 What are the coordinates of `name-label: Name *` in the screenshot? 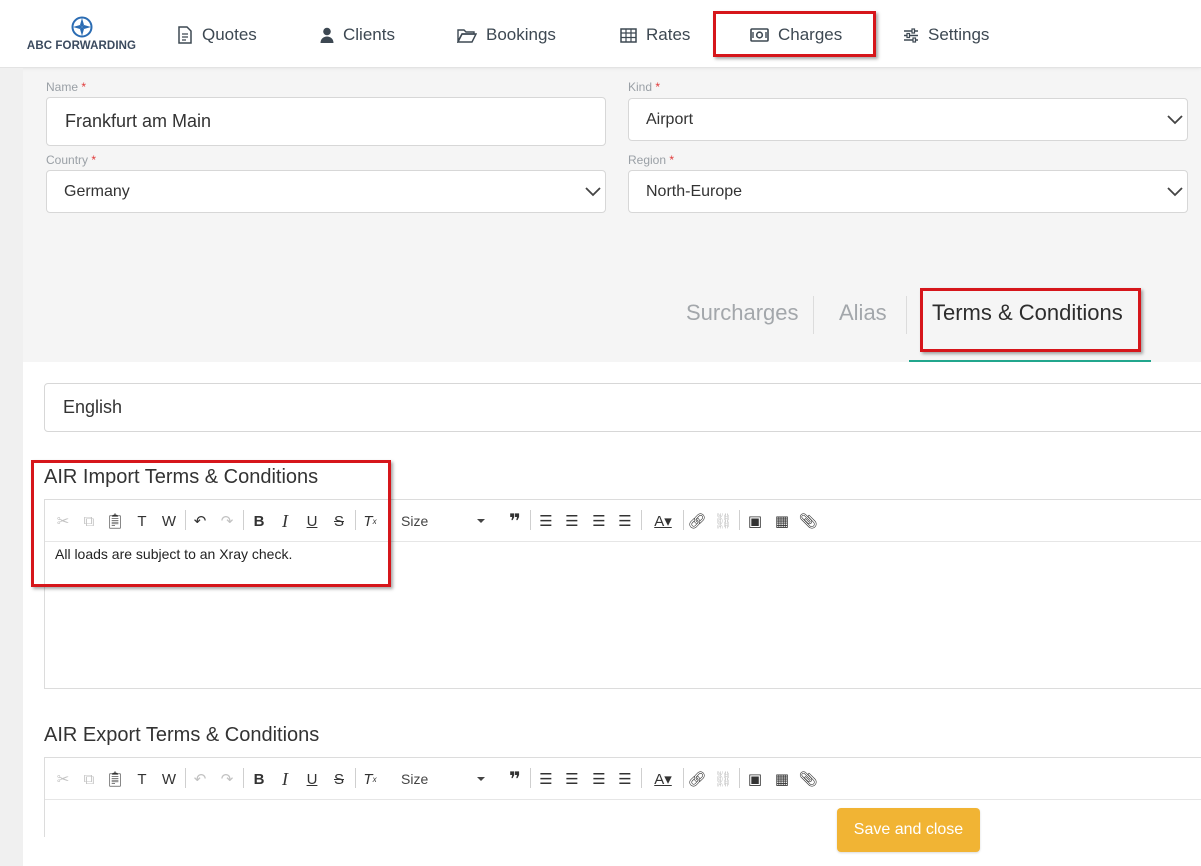 It's located at (66, 87).